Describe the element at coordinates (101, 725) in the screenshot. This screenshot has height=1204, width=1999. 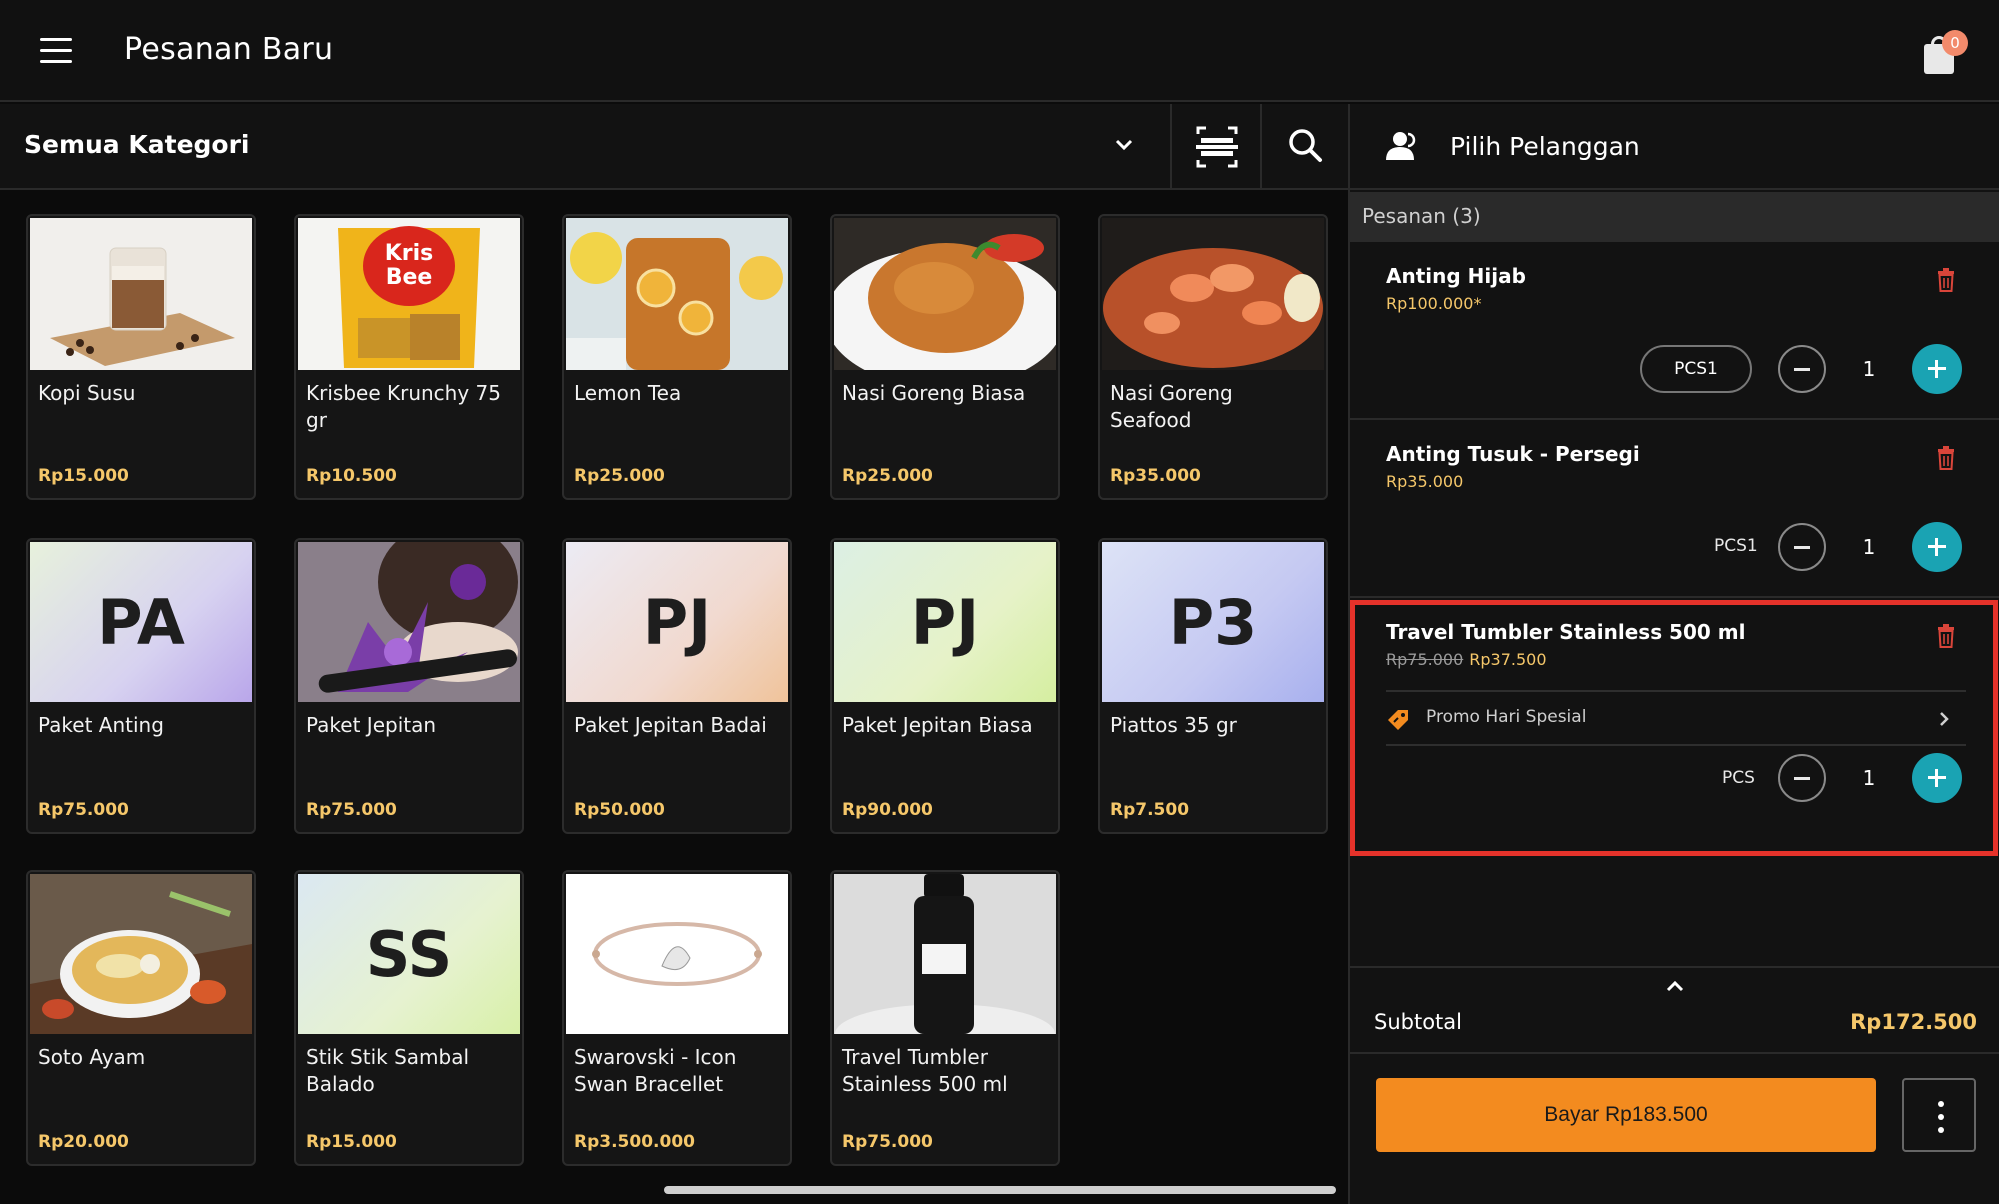
I see `product-name: Paket Anting` at that location.